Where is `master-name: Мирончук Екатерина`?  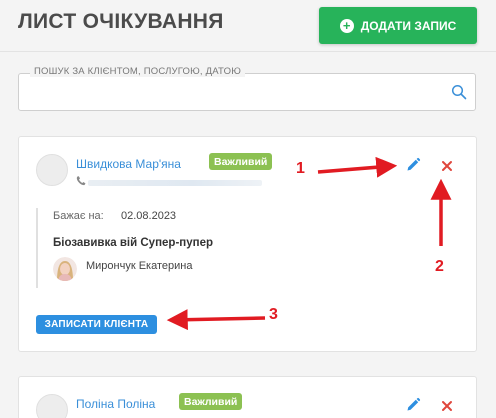
master-name: Мирончук Екатерина is located at coordinates (139, 266).